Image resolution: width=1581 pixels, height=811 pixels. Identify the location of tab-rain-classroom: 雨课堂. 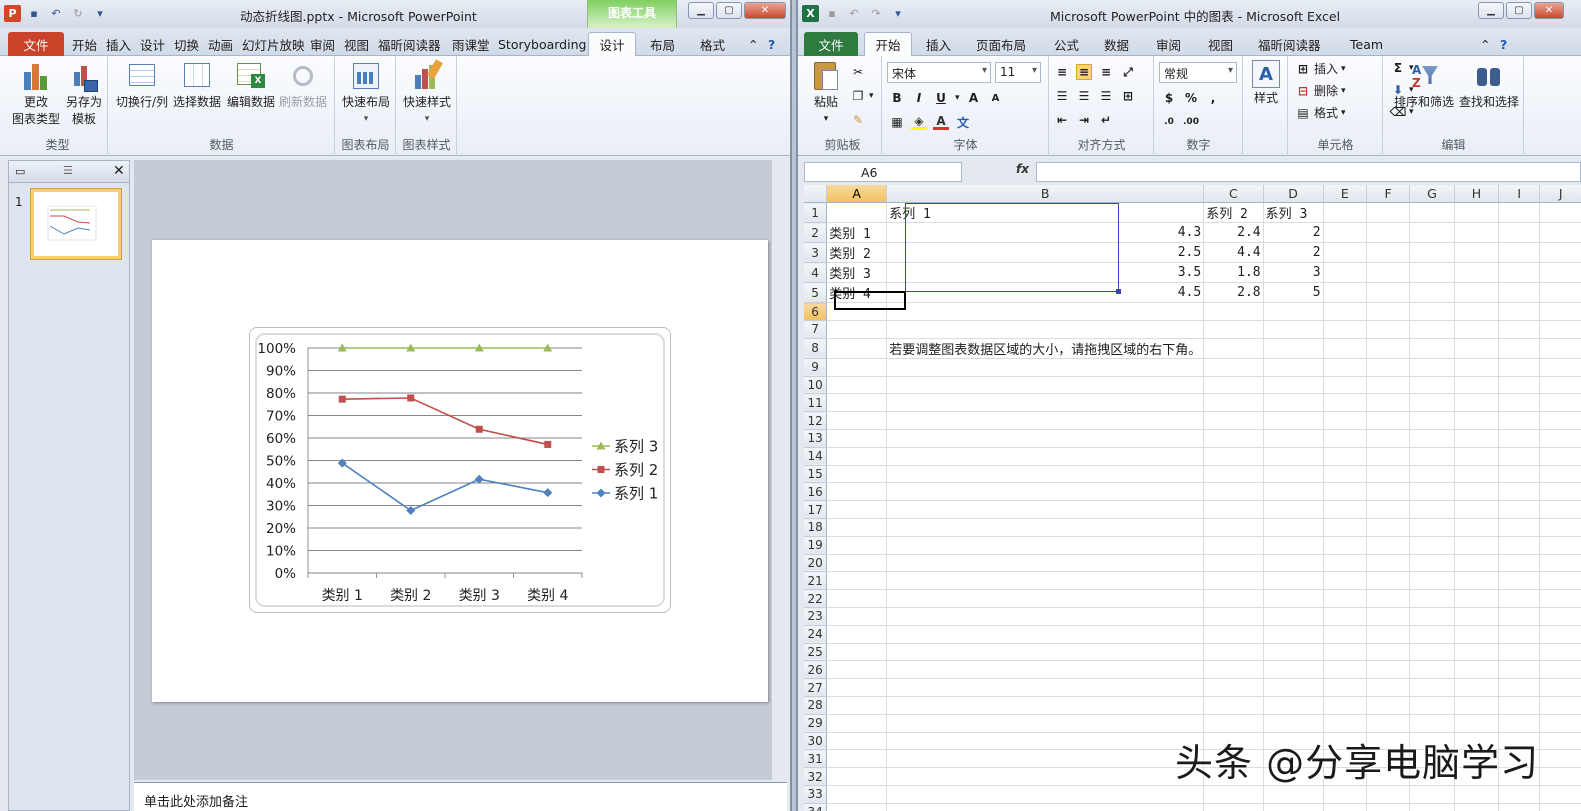
(471, 44).